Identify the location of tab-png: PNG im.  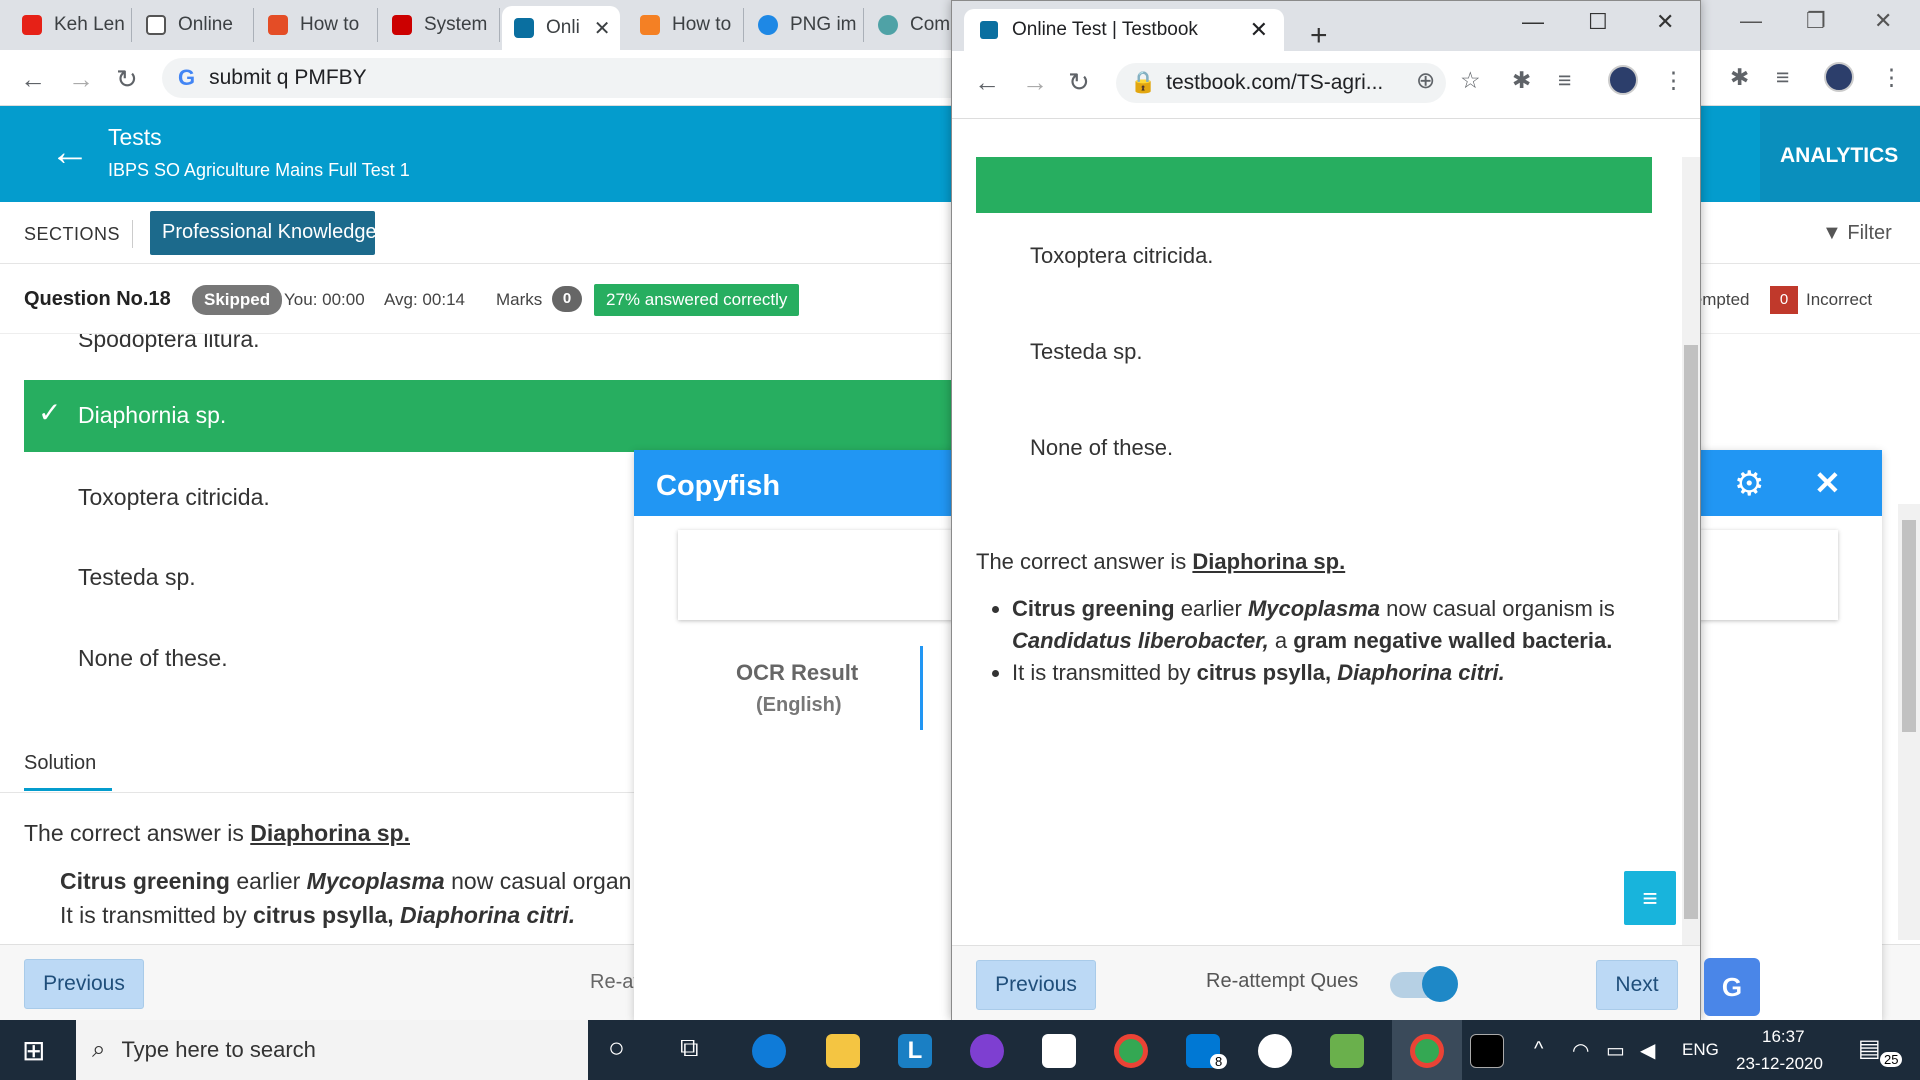
(805, 25).